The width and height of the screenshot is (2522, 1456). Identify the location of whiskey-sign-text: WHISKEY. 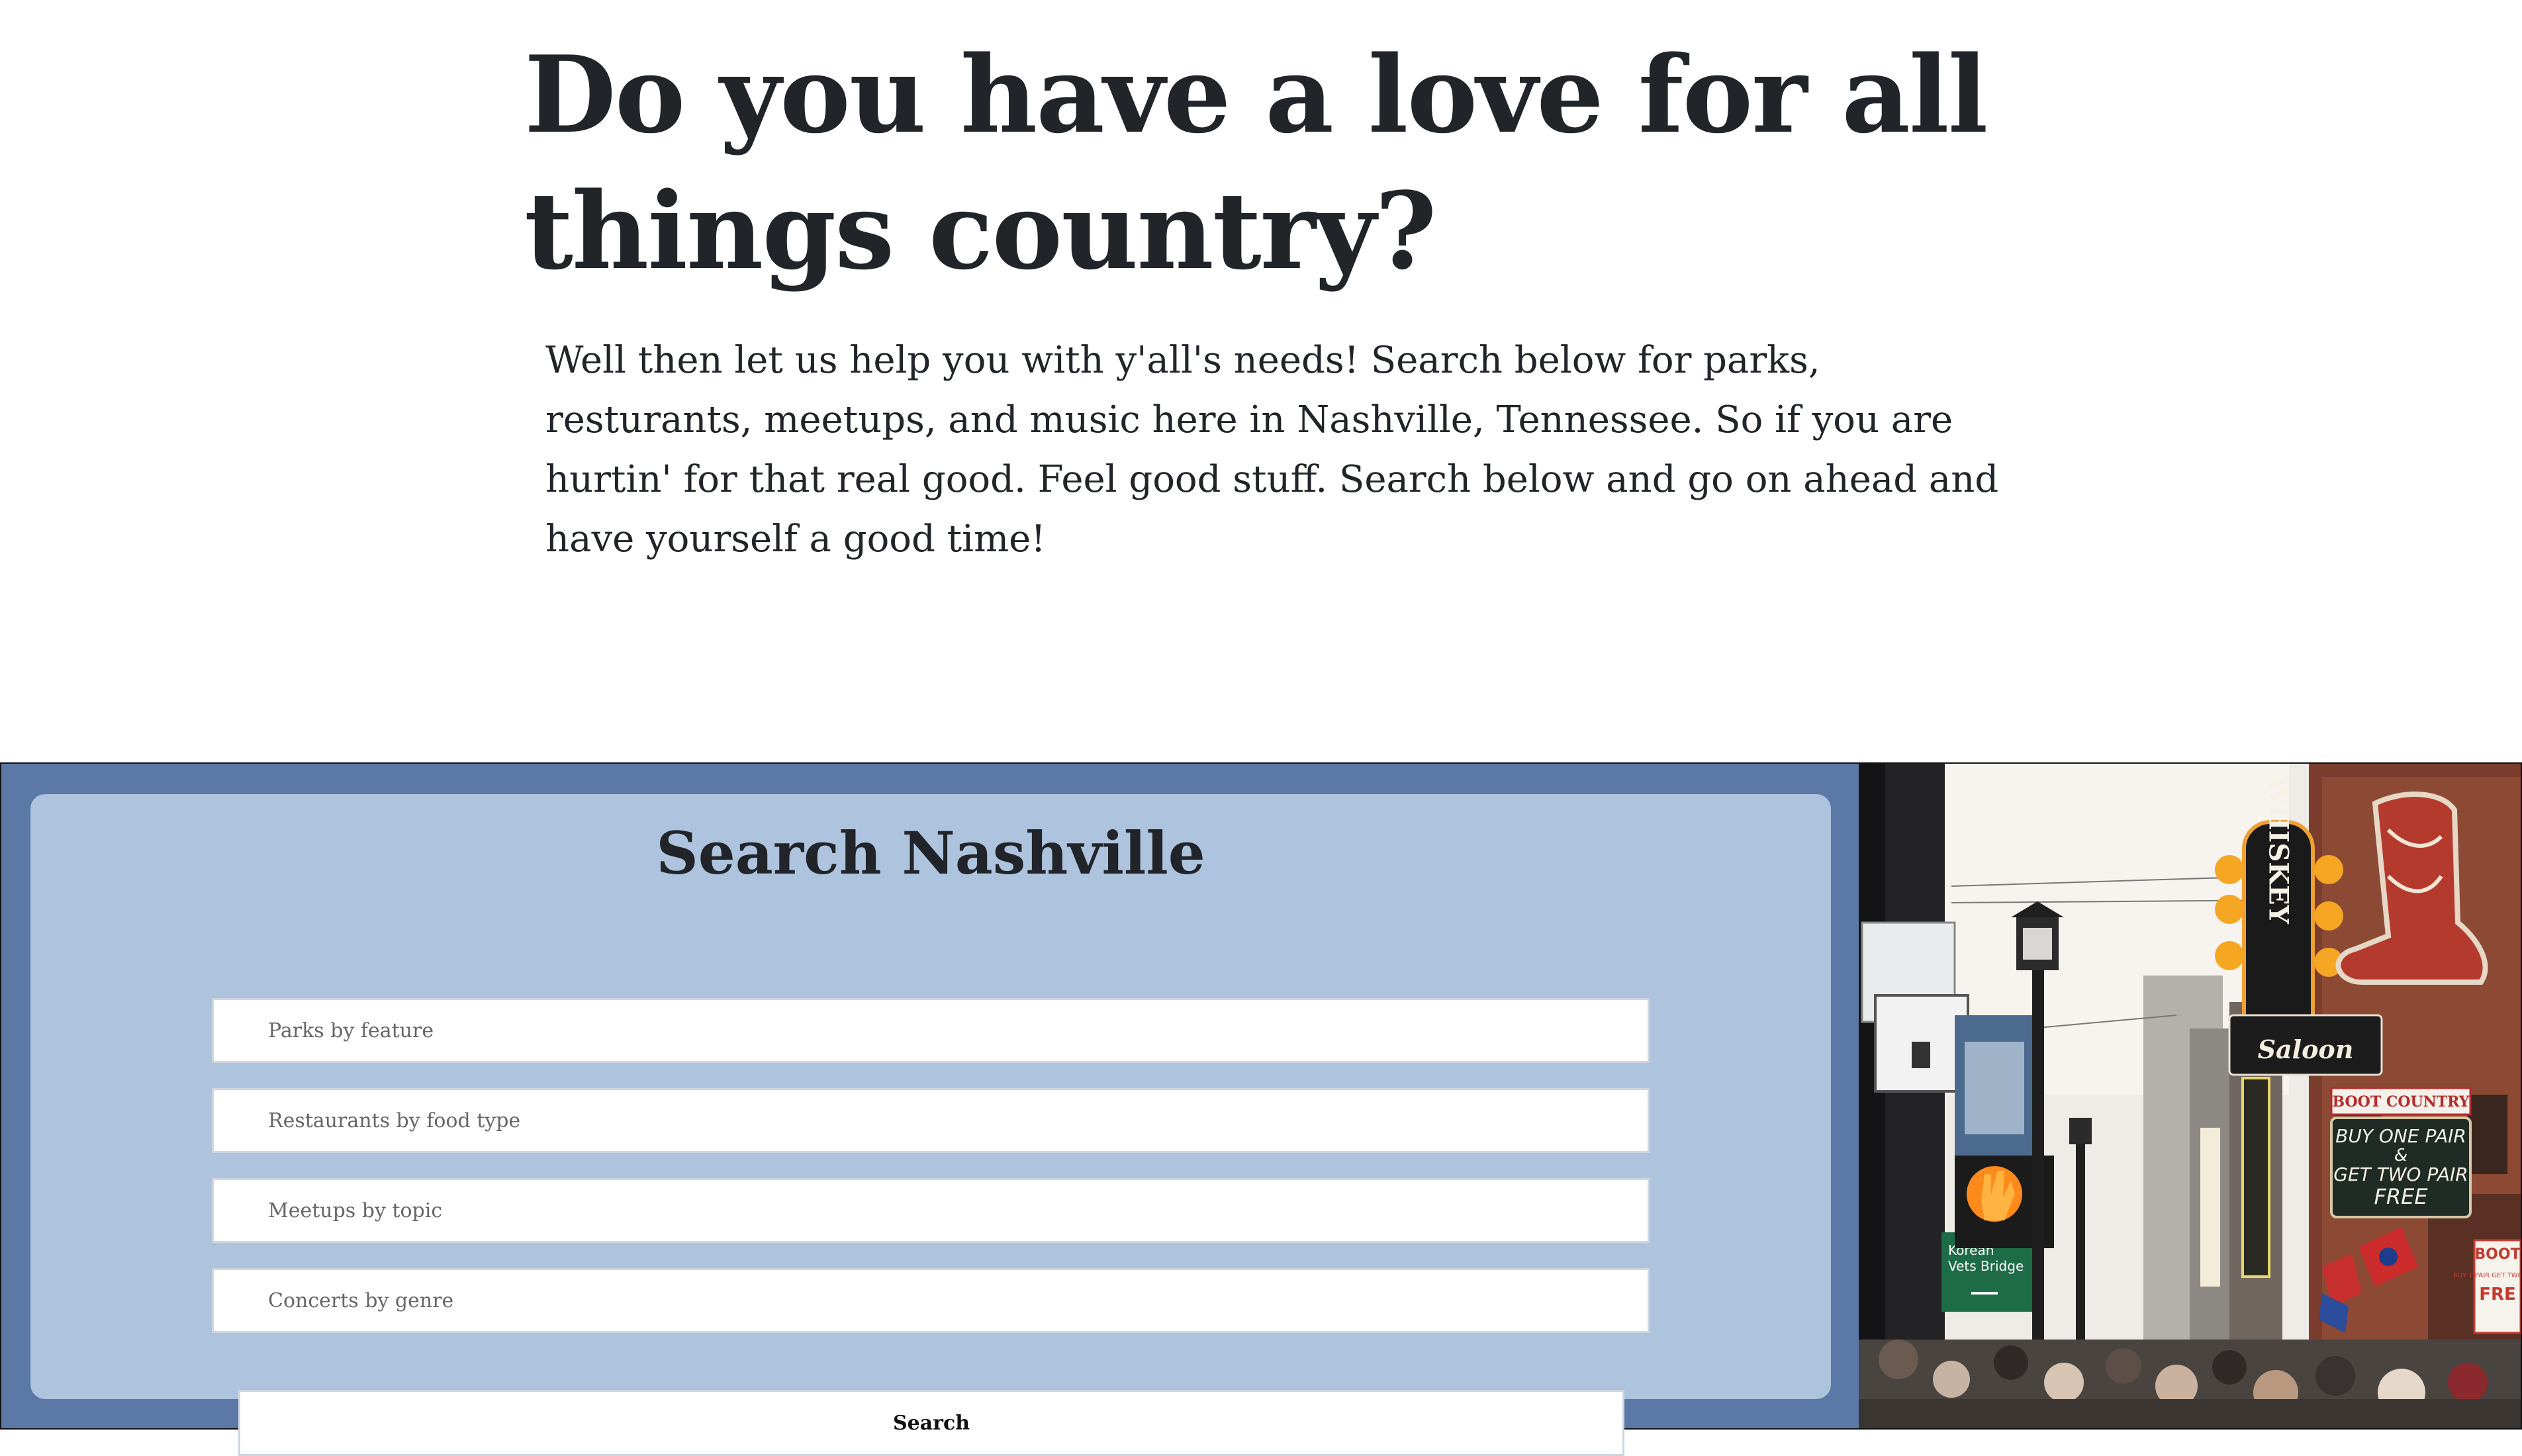
(2278, 850).